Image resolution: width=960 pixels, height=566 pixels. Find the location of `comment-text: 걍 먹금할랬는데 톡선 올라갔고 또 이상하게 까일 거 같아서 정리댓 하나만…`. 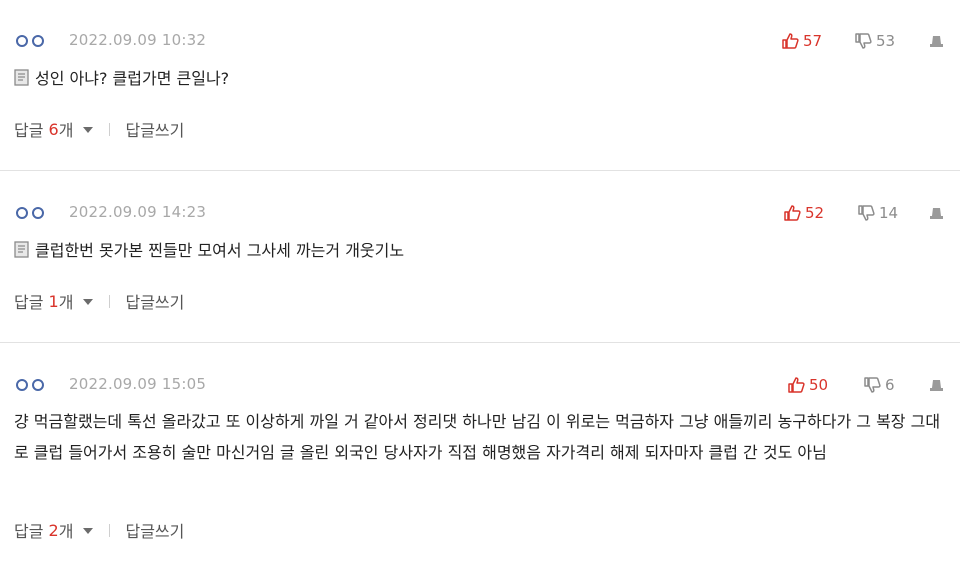

comment-text: 걍 먹금할랬는데 톡선 올라갔고 또 이상하게 까일 거 같아서 정리댓 하나만… is located at coordinates (477, 437).